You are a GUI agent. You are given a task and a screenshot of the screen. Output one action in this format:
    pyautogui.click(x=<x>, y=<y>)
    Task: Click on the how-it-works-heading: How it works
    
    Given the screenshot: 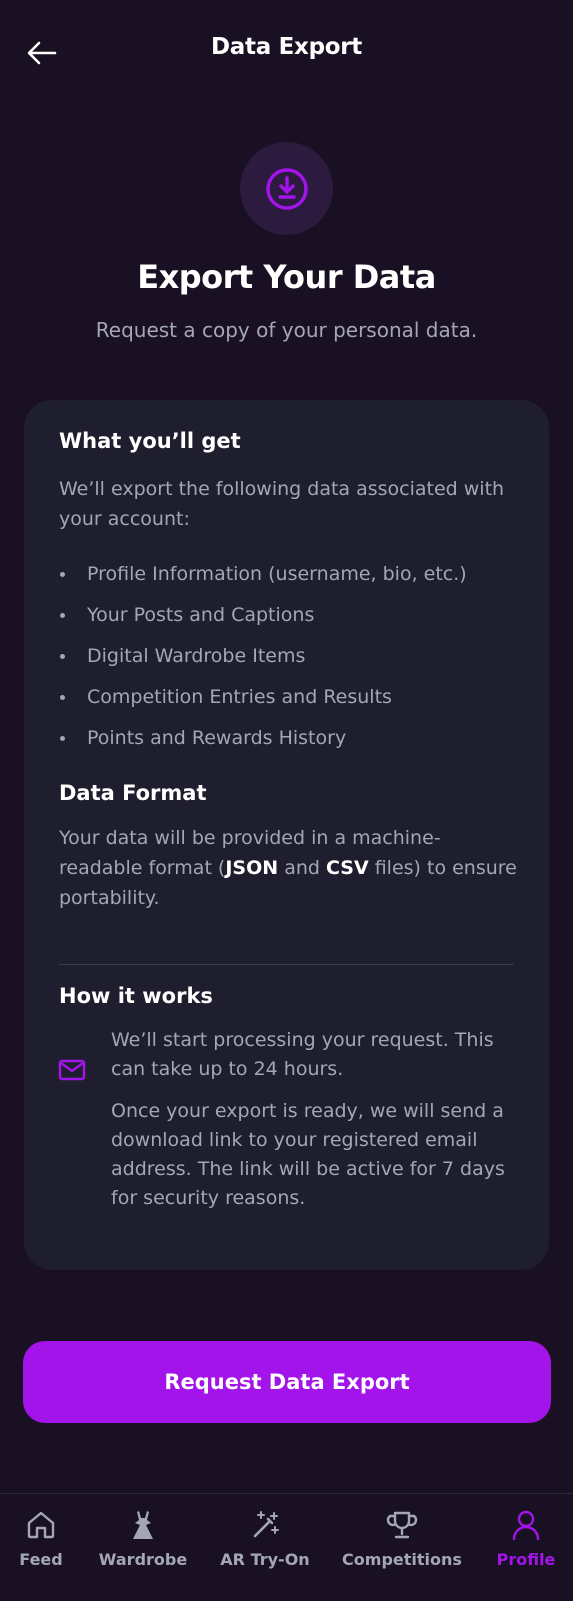 What is the action you would take?
    pyautogui.click(x=136, y=996)
    